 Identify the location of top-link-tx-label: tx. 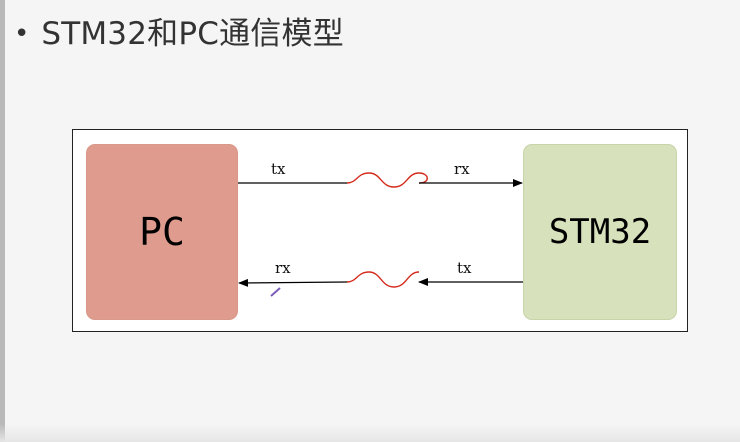
(278, 169).